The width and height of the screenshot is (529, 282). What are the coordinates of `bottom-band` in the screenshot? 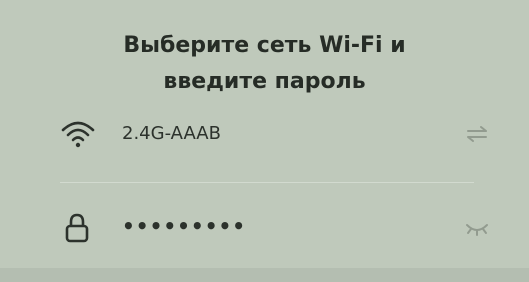 It's located at (264, 275).